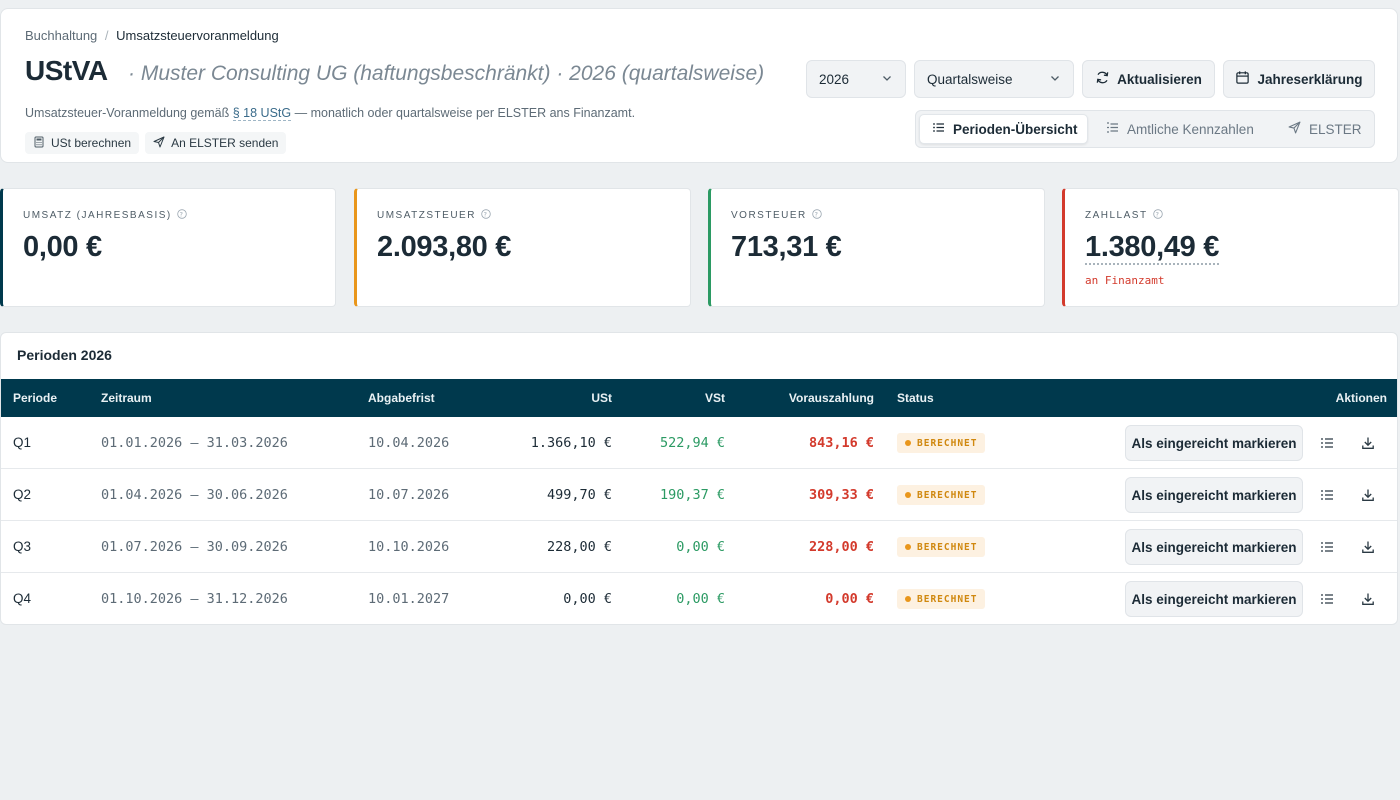 The image size is (1400, 800). I want to click on column-header: Vorauszahlung, so click(807, 398).